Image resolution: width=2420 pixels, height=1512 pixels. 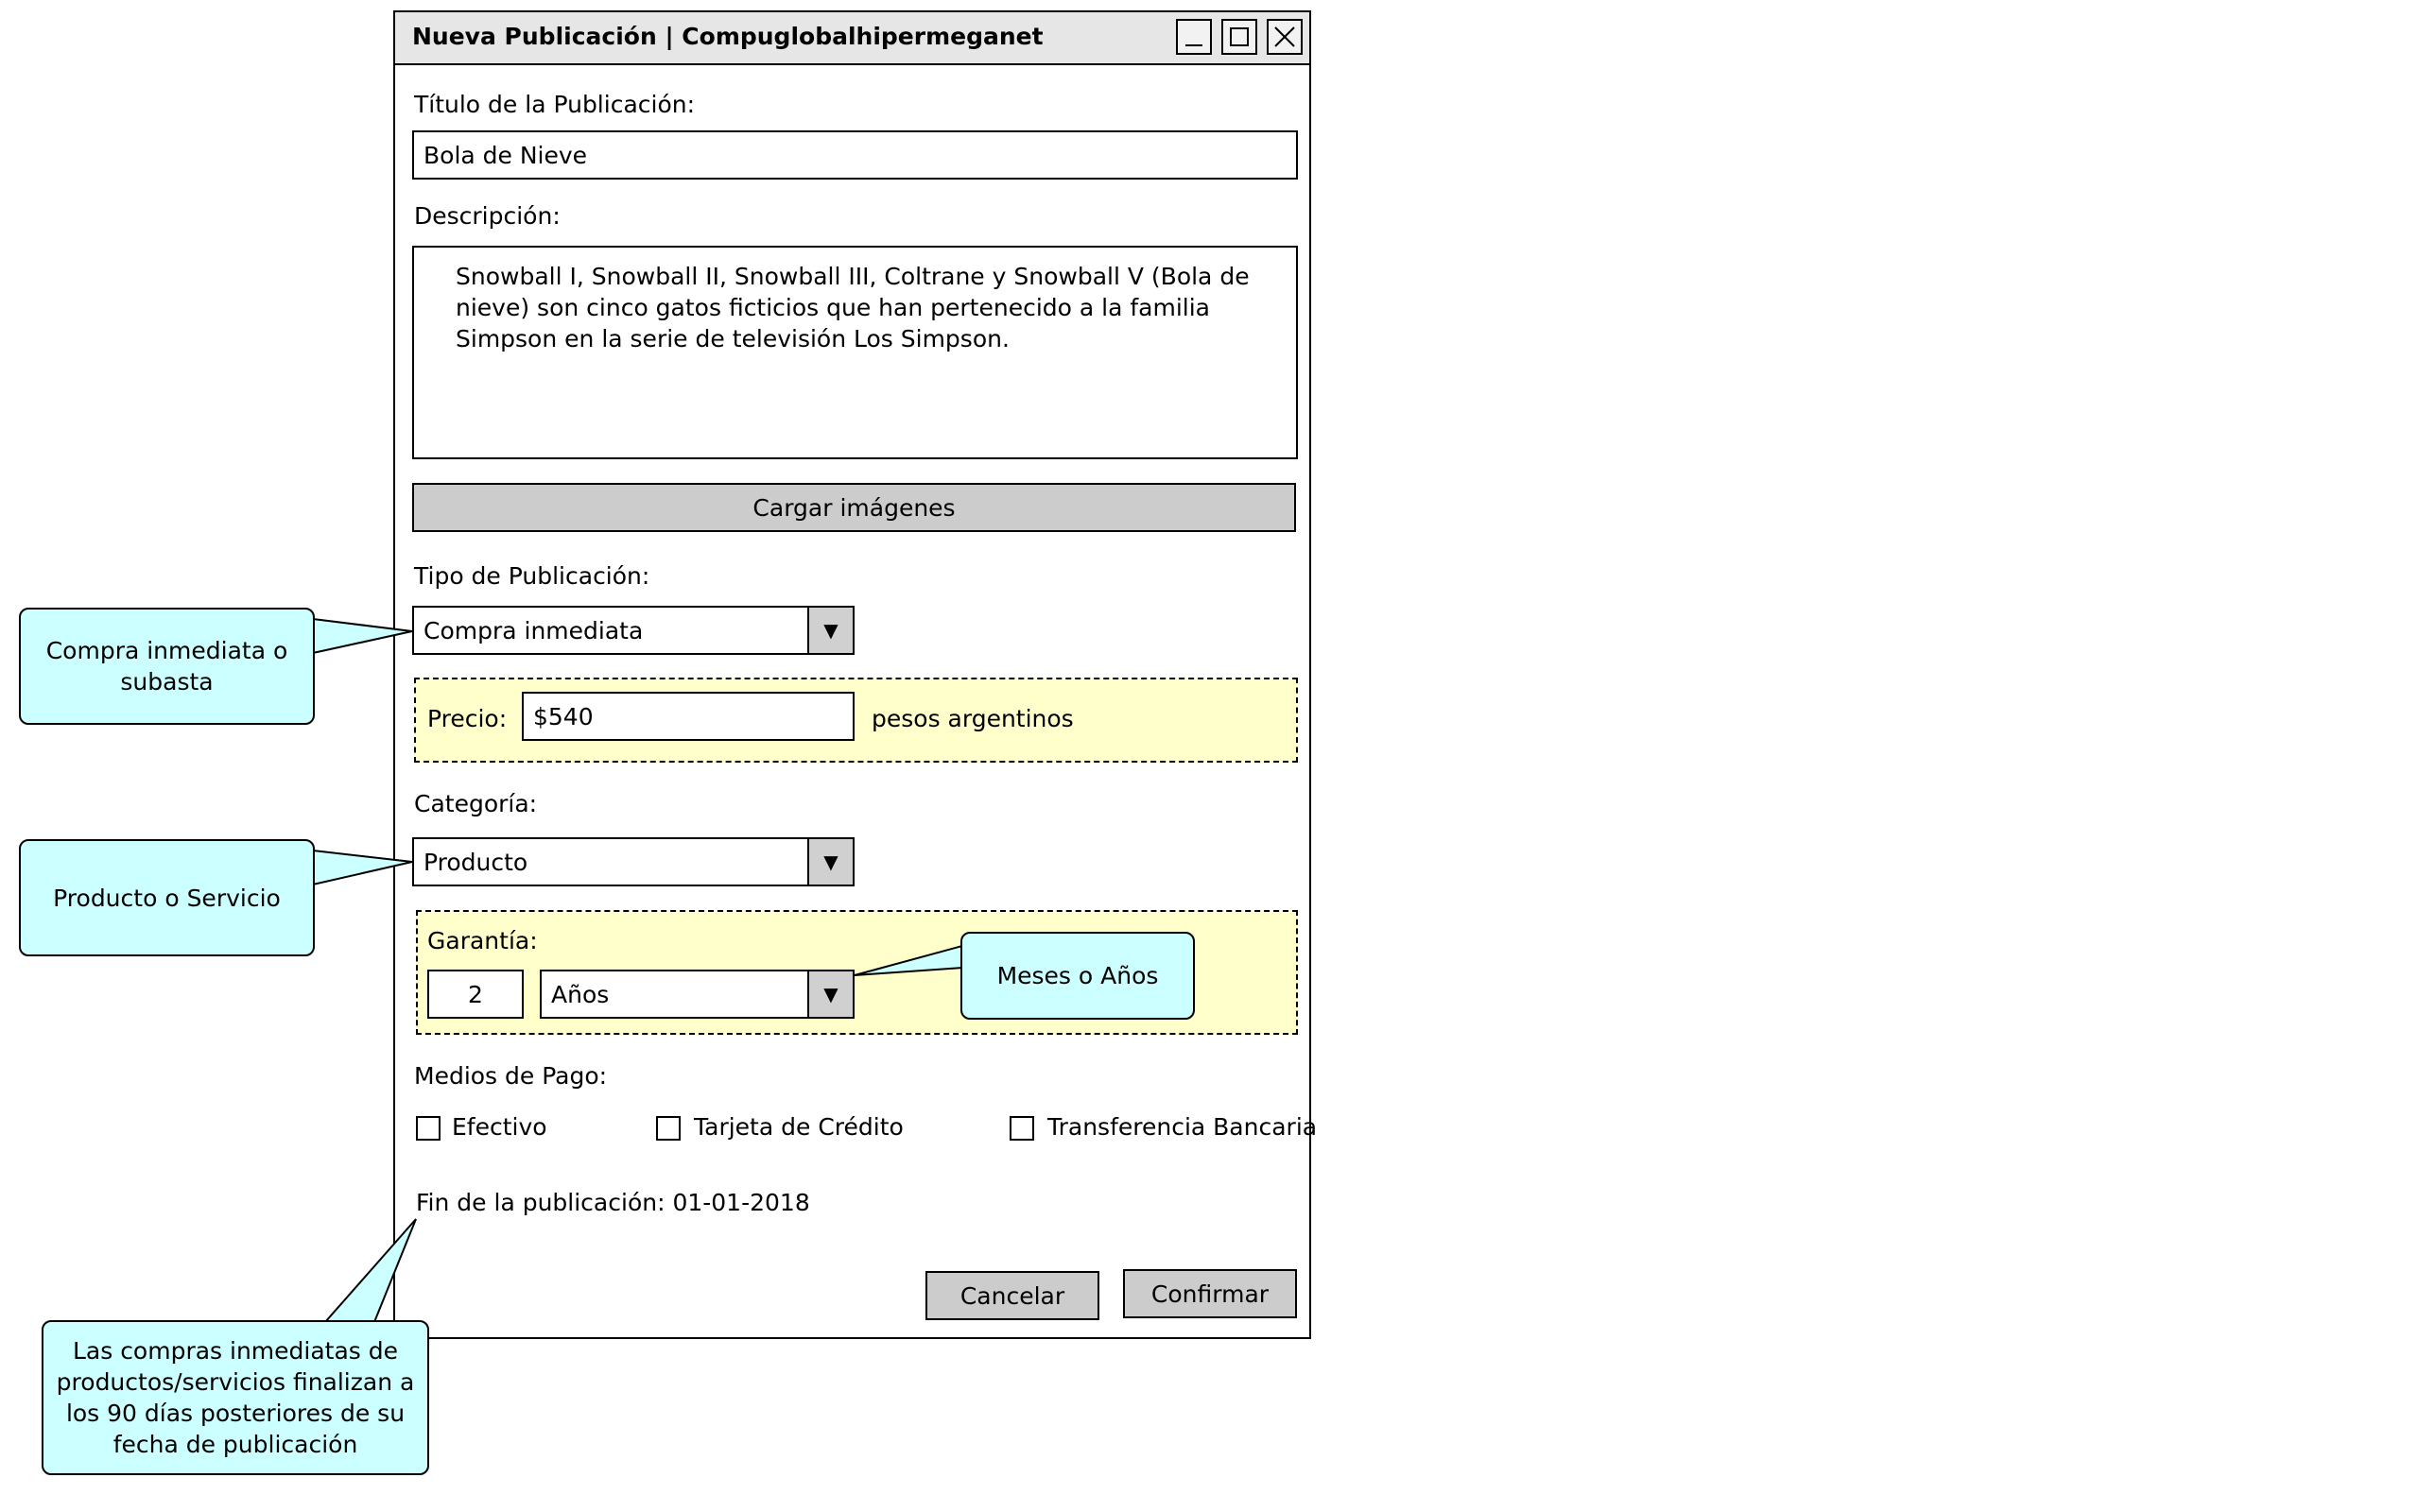 I want to click on callout-warranty-note: Meses o Años, so click(x=1077, y=976).